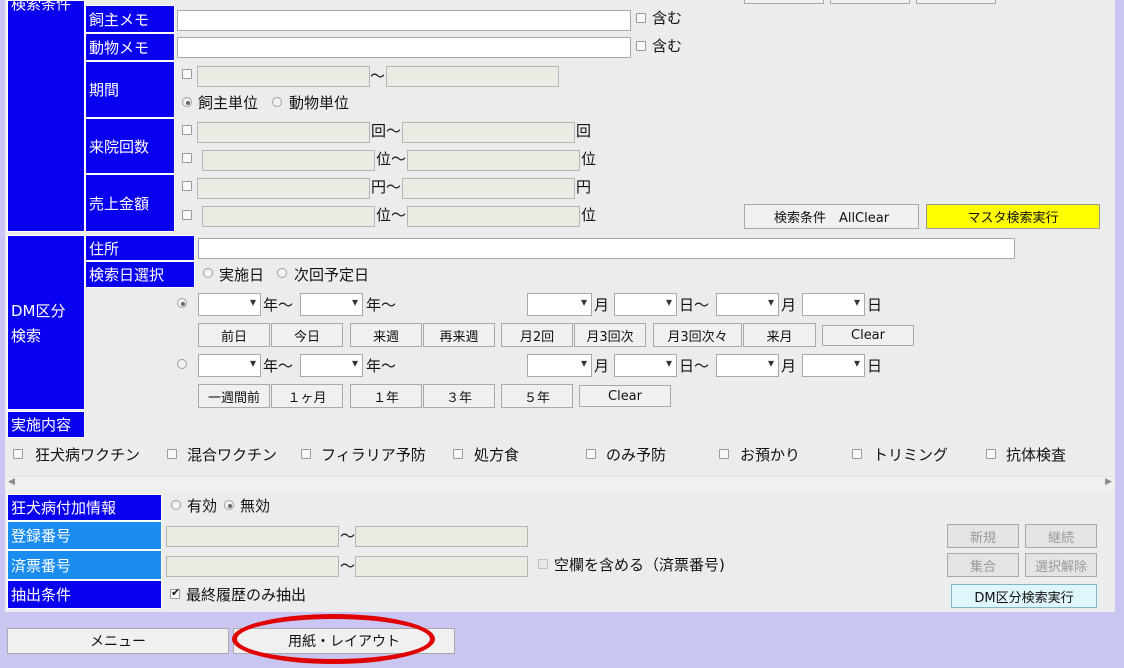 This screenshot has height=668, width=1124. I want to click on next-week-button: 来週, so click(386, 335).